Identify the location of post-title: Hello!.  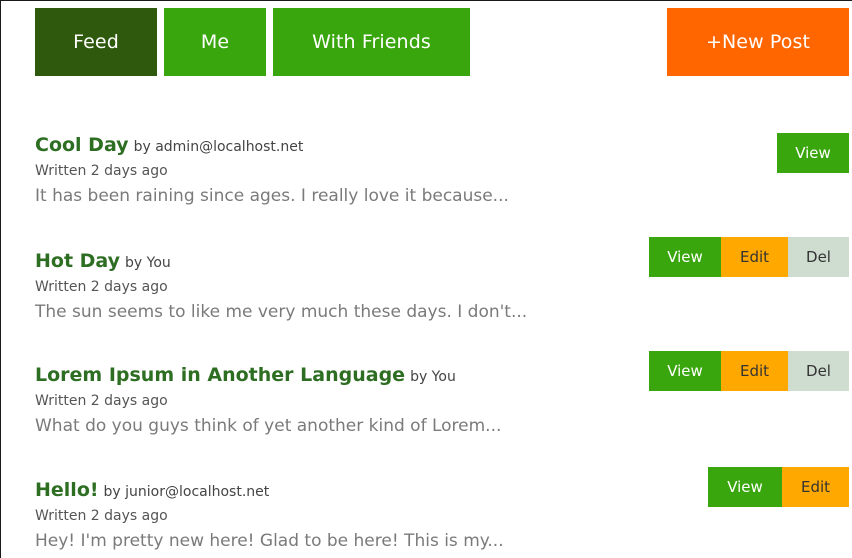
(67, 490).